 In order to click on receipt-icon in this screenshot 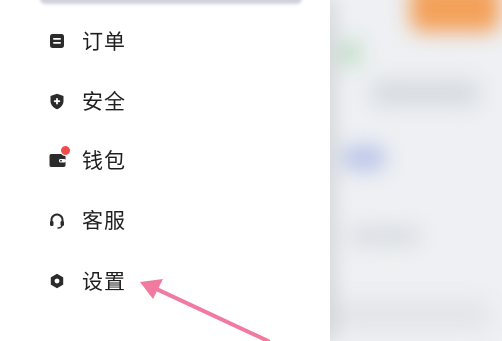, I will do `click(57, 41)`.